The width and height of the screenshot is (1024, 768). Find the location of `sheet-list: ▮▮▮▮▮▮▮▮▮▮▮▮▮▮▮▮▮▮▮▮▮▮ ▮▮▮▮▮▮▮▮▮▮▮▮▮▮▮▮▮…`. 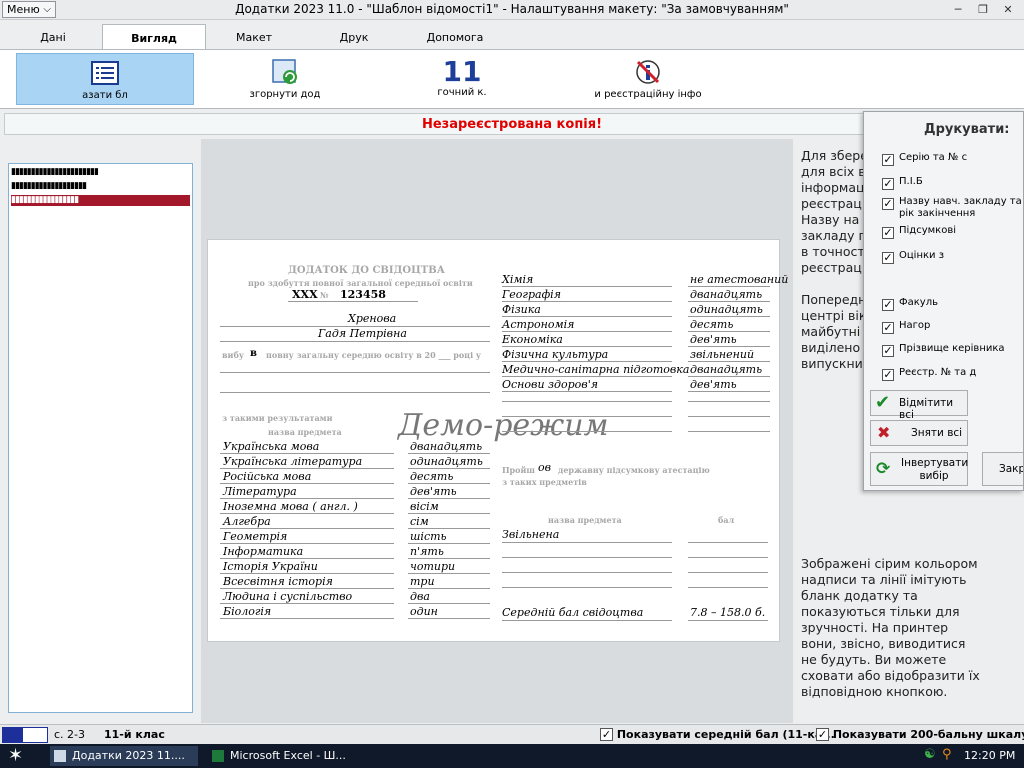

sheet-list: ▮▮▮▮▮▮▮▮▮▮▮▮▮▮▮▮▮▮▮▮▮▮ ▮▮▮▮▮▮▮▮▮▮▮▮▮▮▮▮▮… is located at coordinates (100, 438).